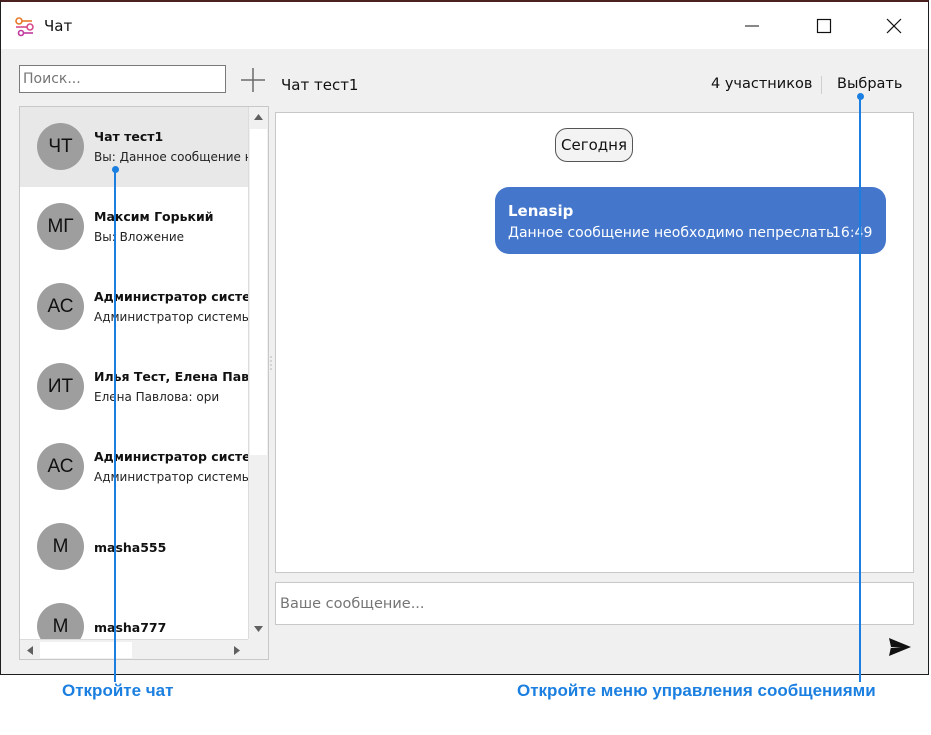 The height and width of the screenshot is (735, 931). I want to click on scrollbar-corner, so click(258, 649).